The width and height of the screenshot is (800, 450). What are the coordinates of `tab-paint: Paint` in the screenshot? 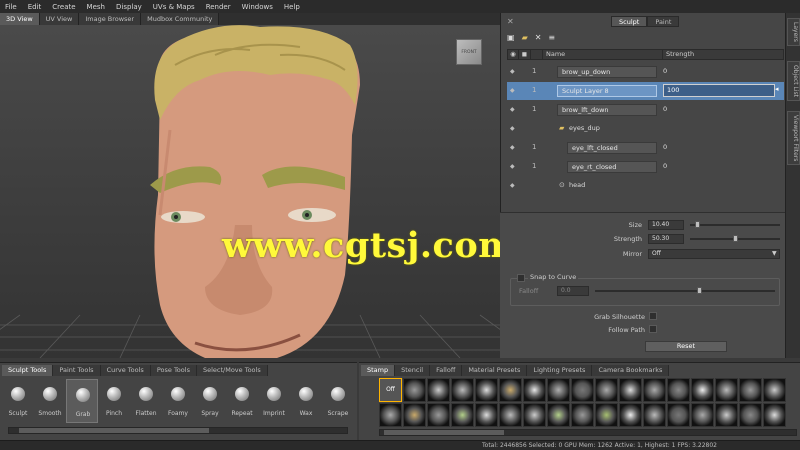 It's located at (663, 21).